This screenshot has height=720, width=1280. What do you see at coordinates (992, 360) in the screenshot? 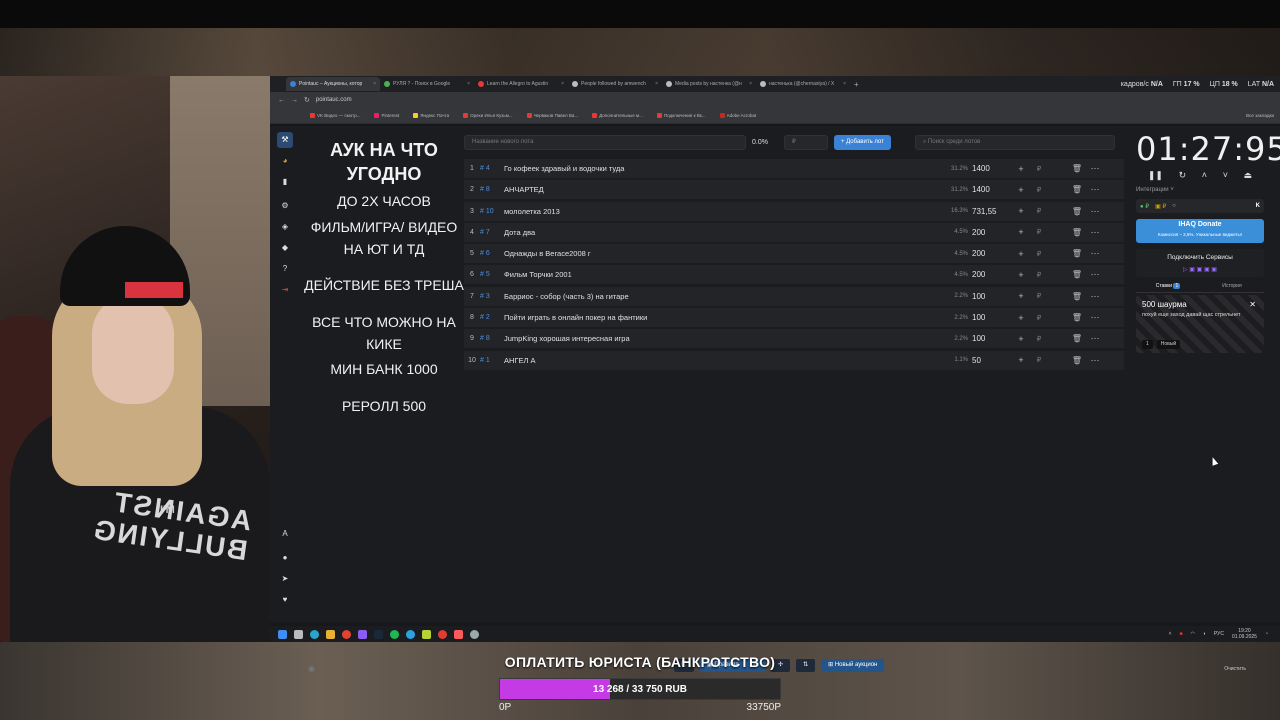
I see `lot-amount: 50` at bounding box center [992, 360].